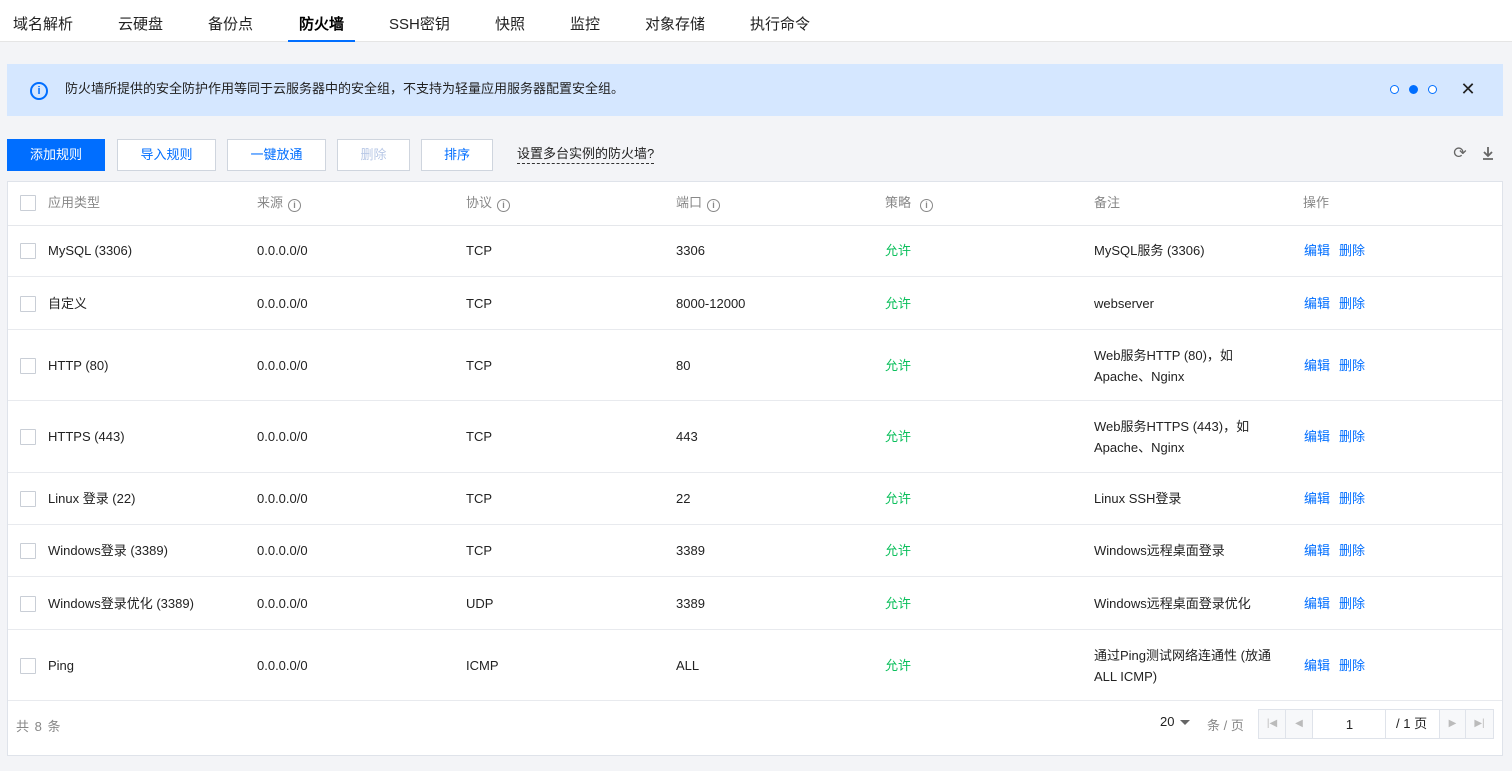 The width and height of the screenshot is (1512, 771). What do you see at coordinates (86, 436) in the screenshot?
I see `cell-app-type: HTTPS (443)` at bounding box center [86, 436].